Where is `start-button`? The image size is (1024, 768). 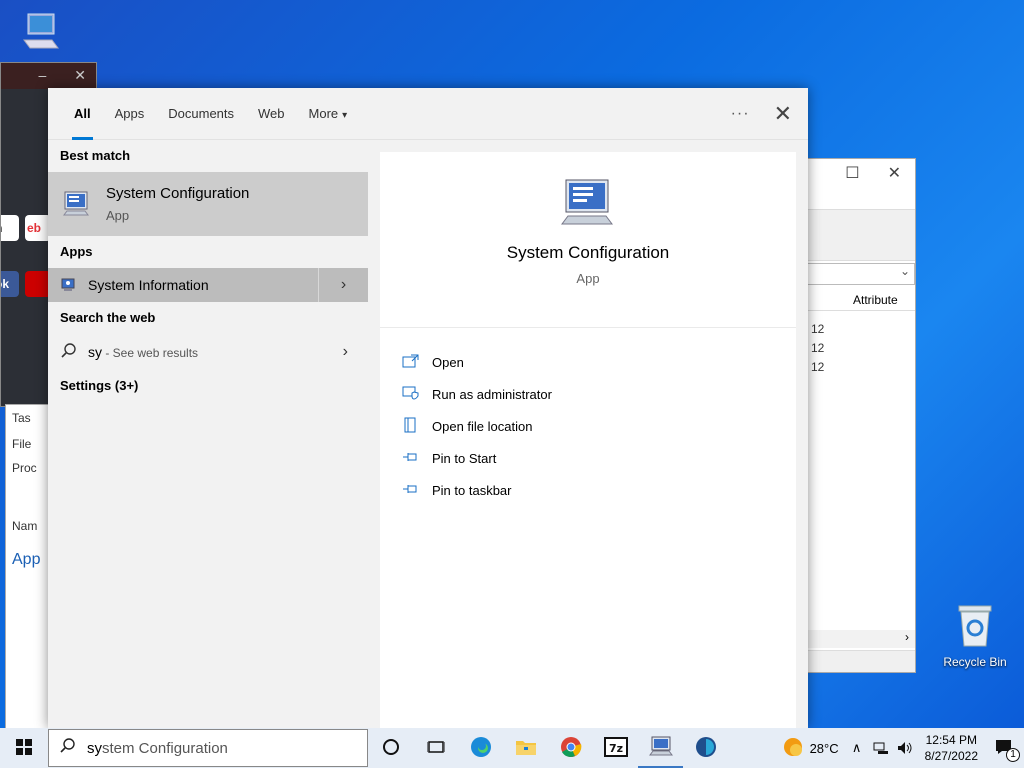 start-button is located at coordinates (24, 748).